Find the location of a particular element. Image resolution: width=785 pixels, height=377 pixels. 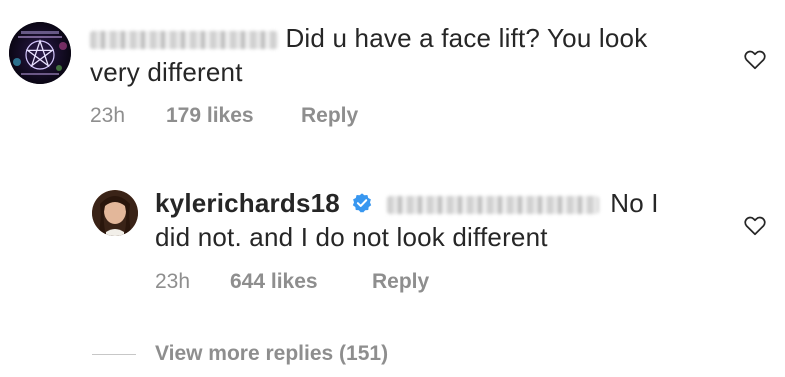

view-more-replies-button: View more replies (151) is located at coordinates (271, 354).